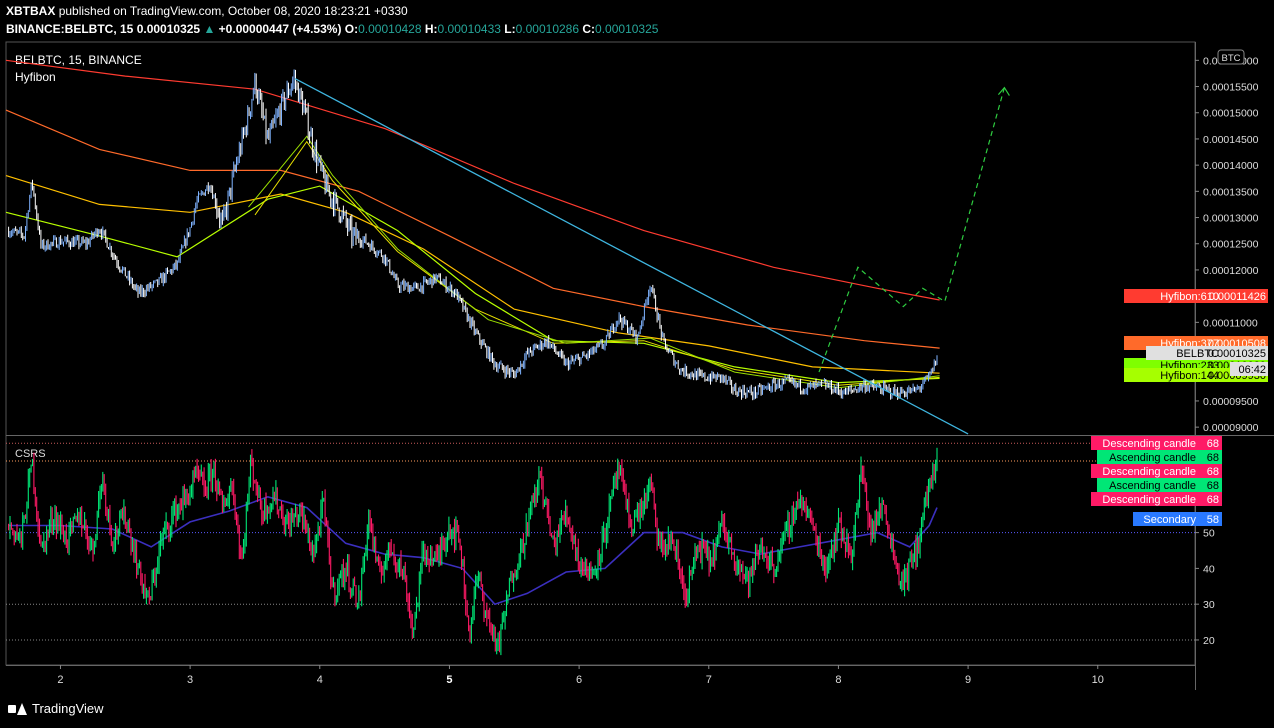 Image resolution: width=1274 pixels, height=728 pixels. Describe the element at coordinates (35, 77) in the screenshot. I see `indicator-name: Hyfibon` at that location.